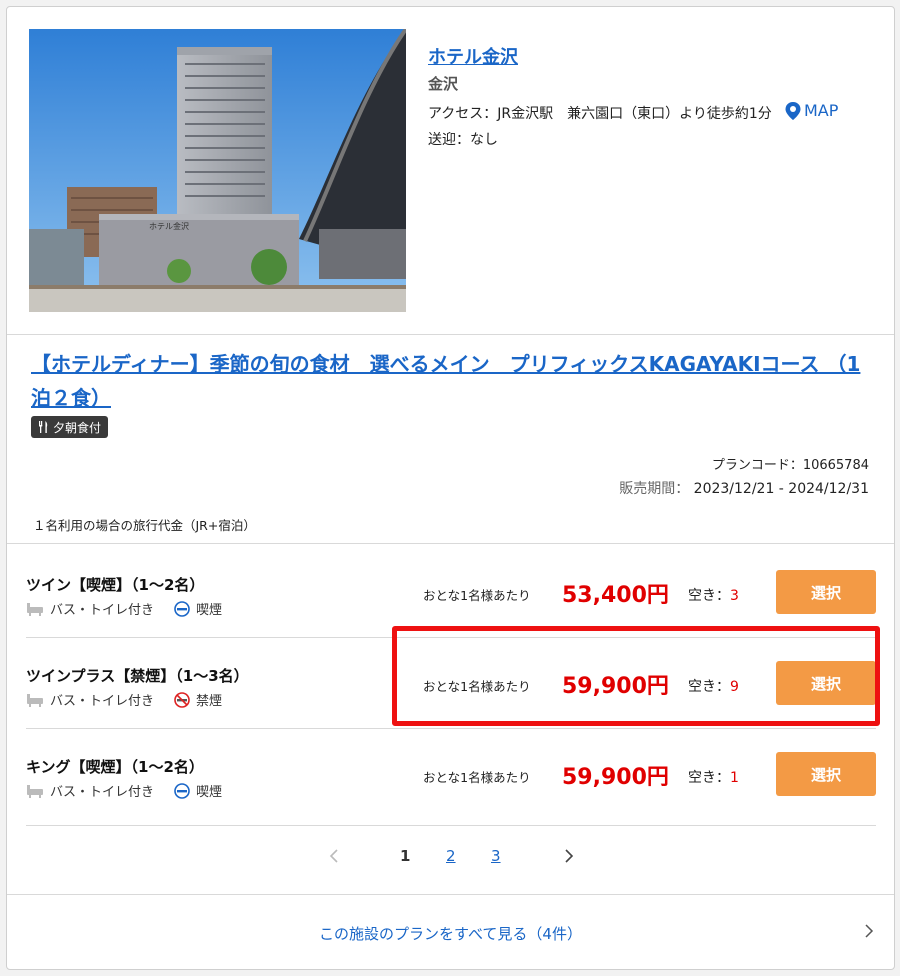 Image resolution: width=900 pixels, height=976 pixels. I want to click on availability-count: 9, so click(734, 687).